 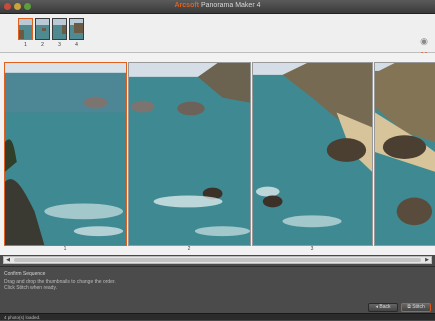 I want to click on horizontal-scrollbar: ◀ ▶, so click(x=217, y=260).